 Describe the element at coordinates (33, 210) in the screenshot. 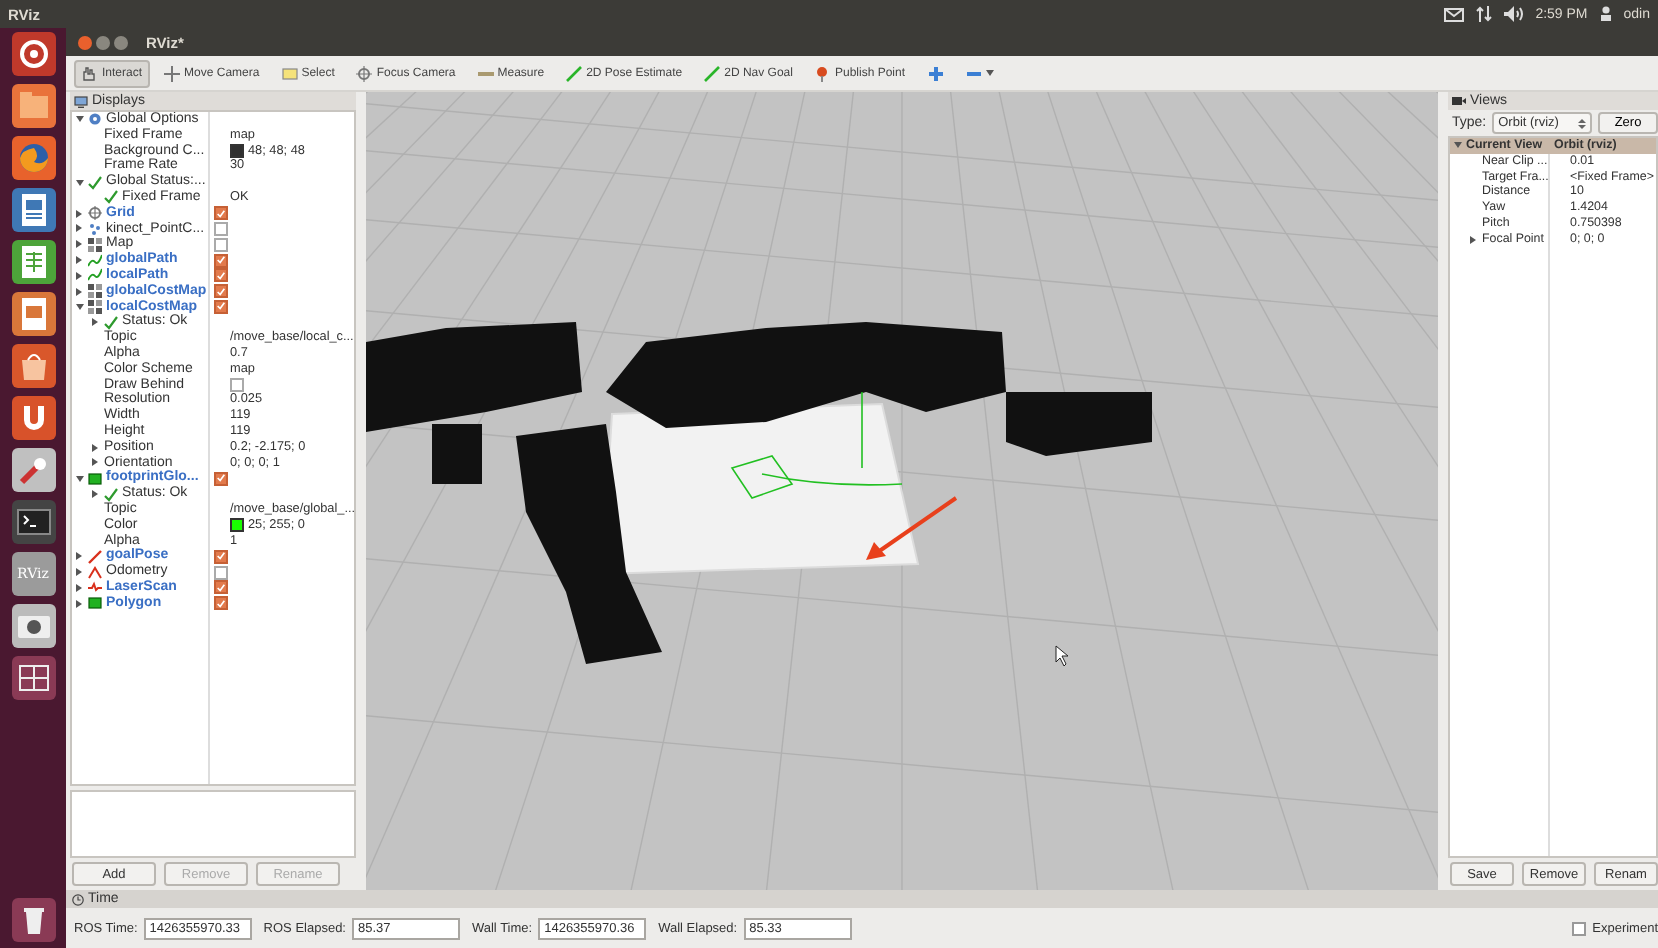

I see `document-icon` at that location.